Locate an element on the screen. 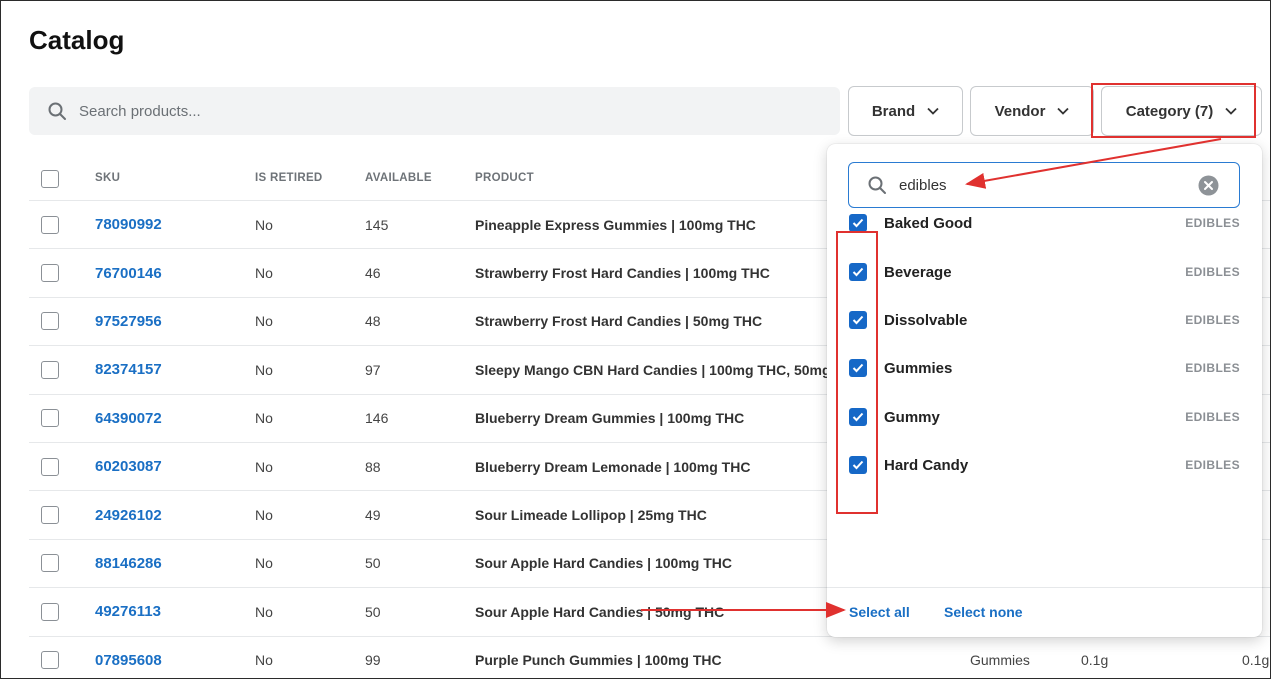 The image size is (1271, 679). available-cell: 97 is located at coordinates (373, 369).